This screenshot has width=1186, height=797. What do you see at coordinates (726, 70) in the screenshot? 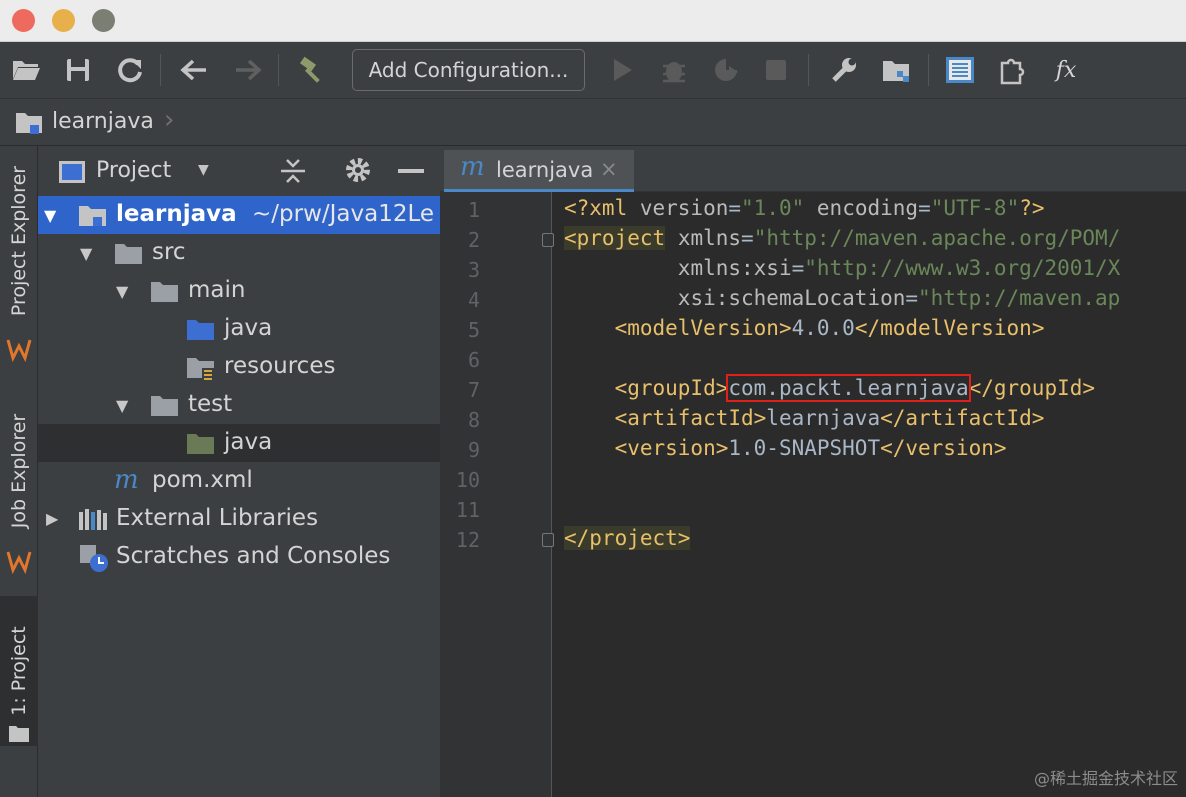
I see `coverage-icon` at bounding box center [726, 70].